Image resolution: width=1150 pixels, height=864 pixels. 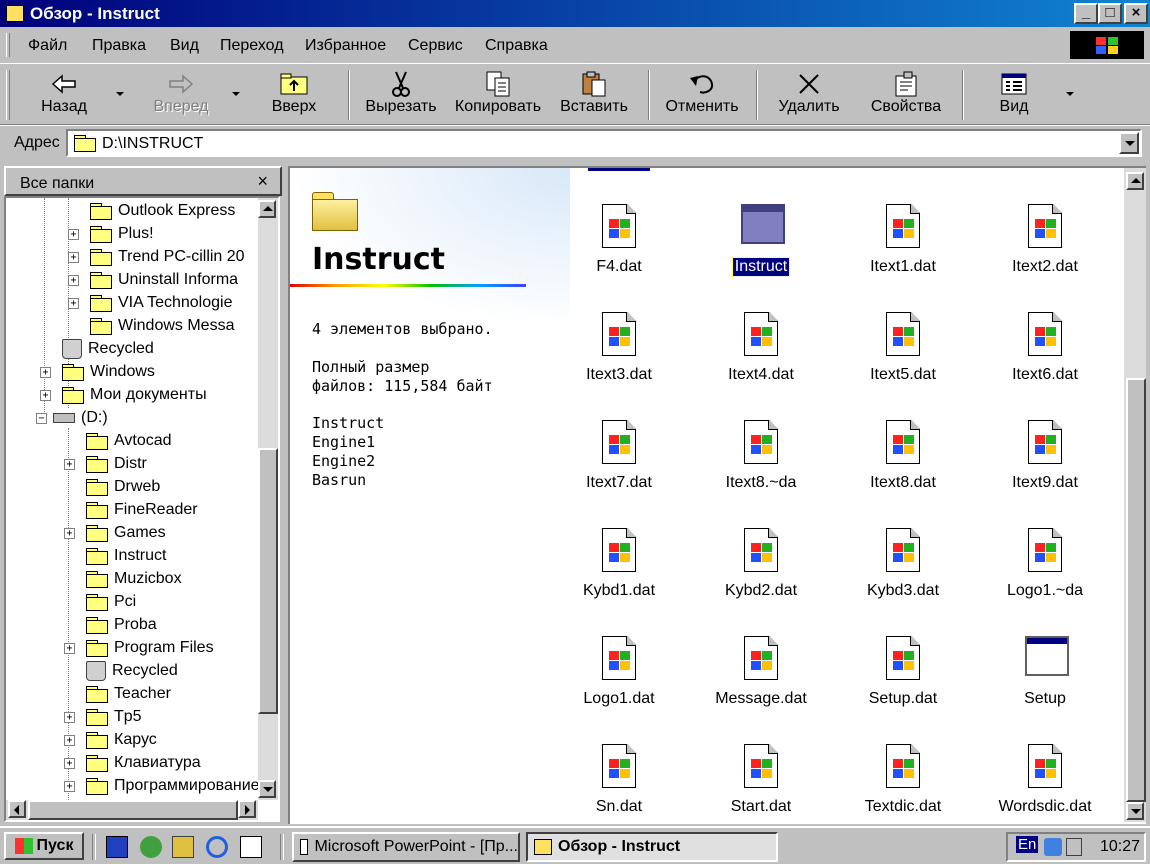 I want to click on file-item: Itext2.dat, so click(x=1045, y=240).